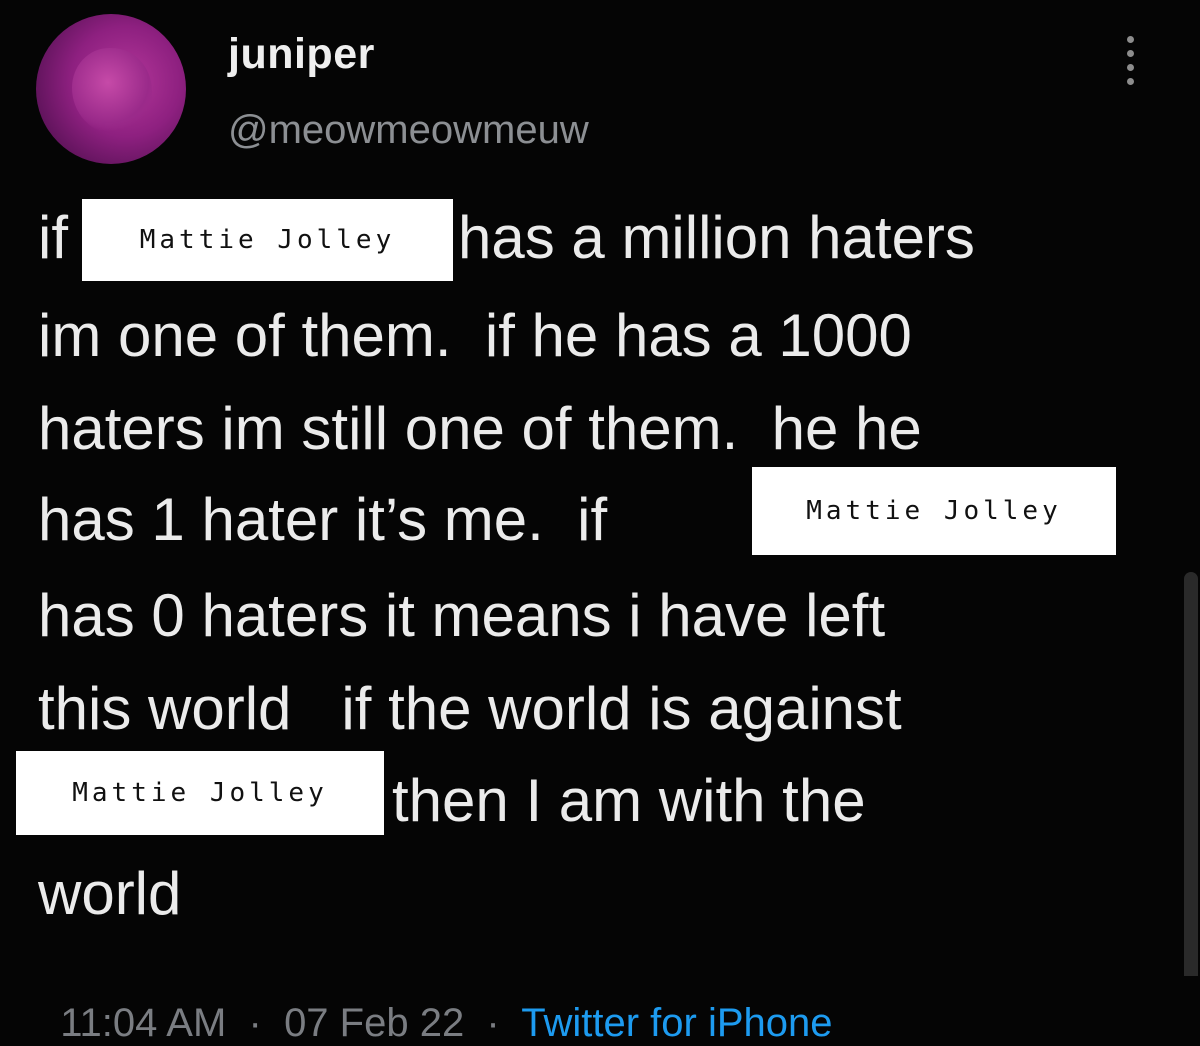  I want to click on tweet-text-line-1-end: has a million haters, so click(716, 237).